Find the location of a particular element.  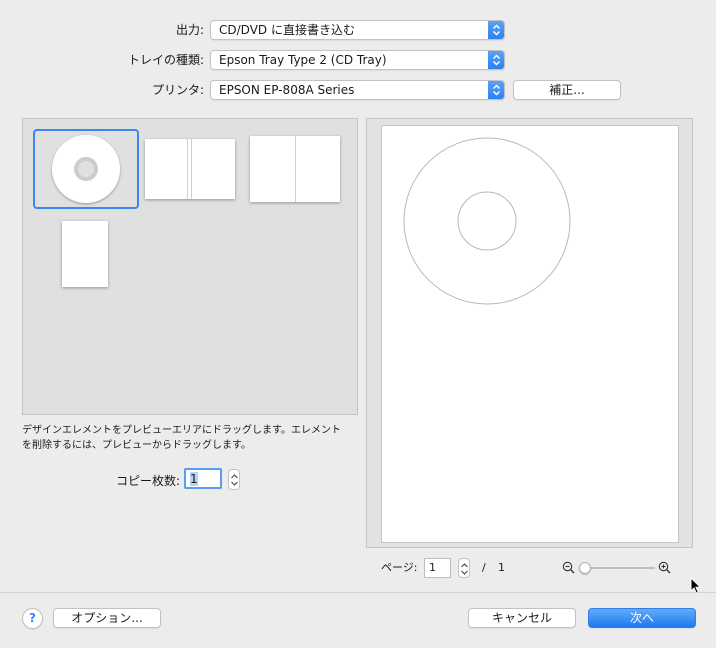

copies-value: 1 is located at coordinates (194, 479).